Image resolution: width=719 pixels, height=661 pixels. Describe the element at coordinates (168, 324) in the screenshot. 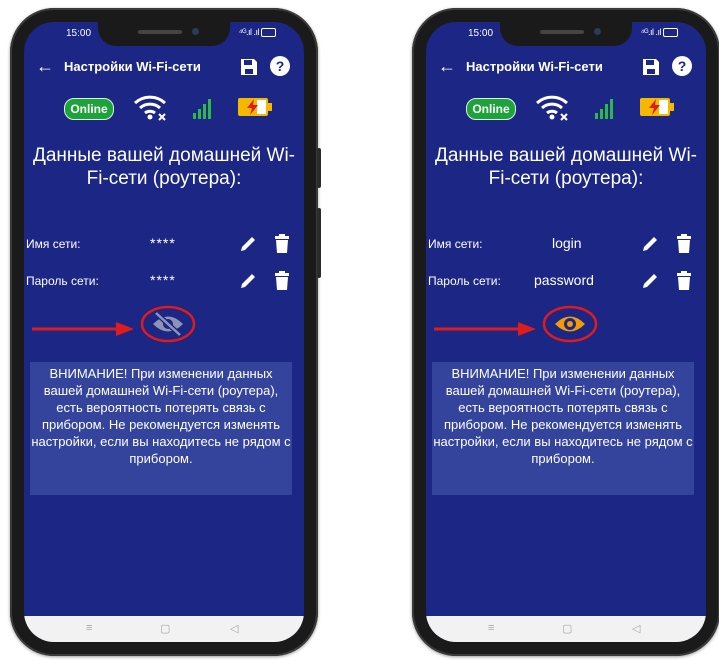

I see `eye-off-icon` at that location.